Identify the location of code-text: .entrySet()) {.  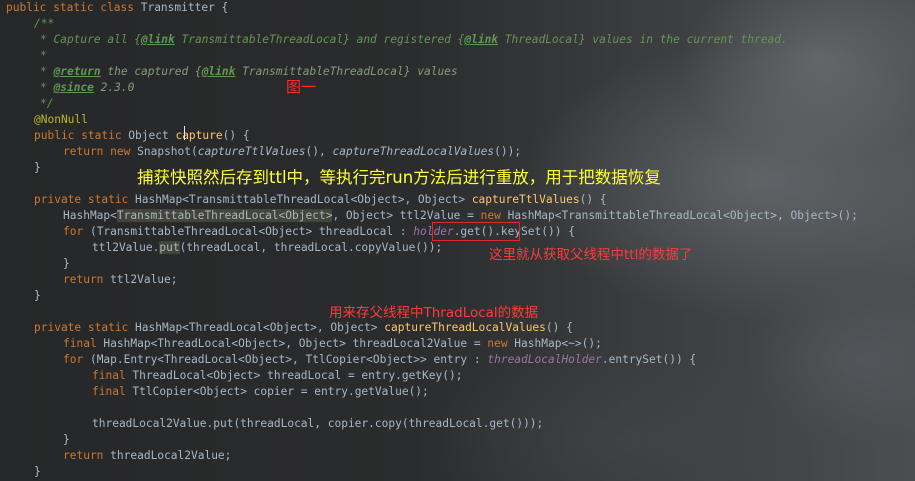
(649, 359).